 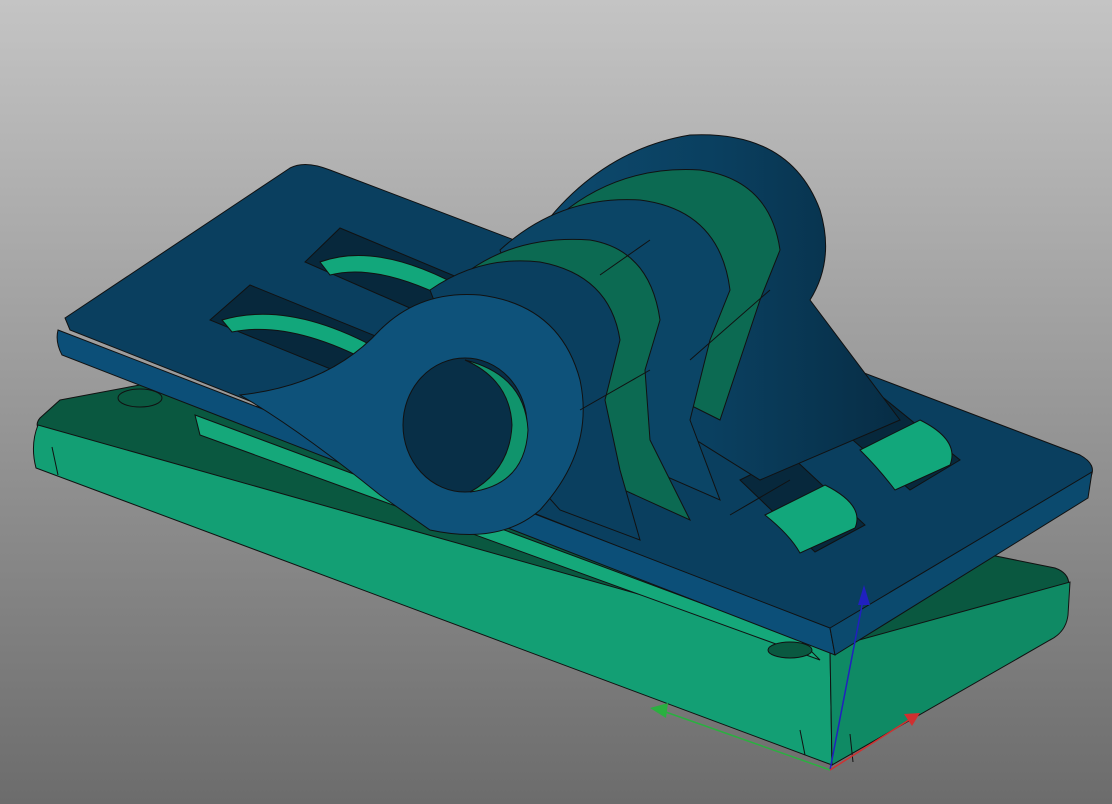 I want to click on spacer-right, so click(x=790, y=650).